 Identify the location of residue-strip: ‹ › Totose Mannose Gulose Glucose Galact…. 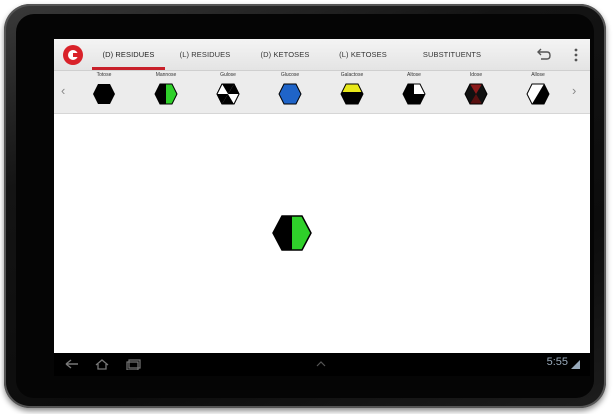
(322, 92).